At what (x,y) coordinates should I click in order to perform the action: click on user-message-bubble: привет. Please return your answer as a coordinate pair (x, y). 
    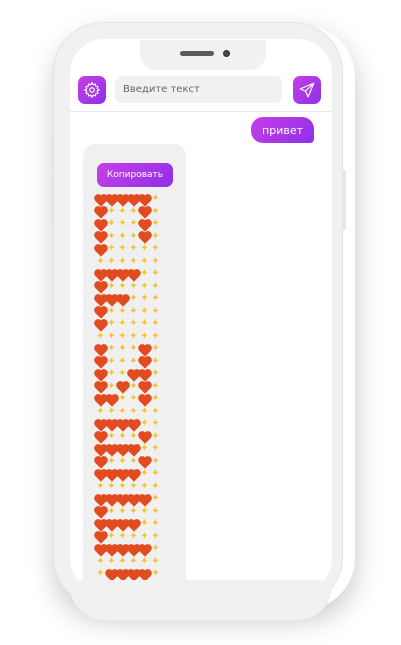
    Looking at the image, I should click on (282, 130).